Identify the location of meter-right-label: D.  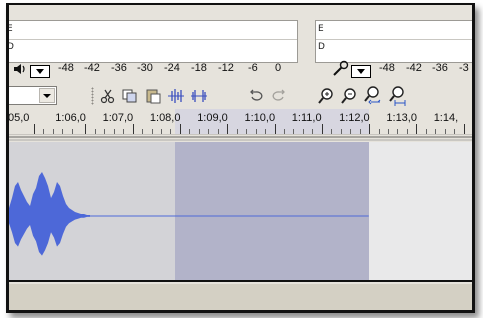
(321, 47).